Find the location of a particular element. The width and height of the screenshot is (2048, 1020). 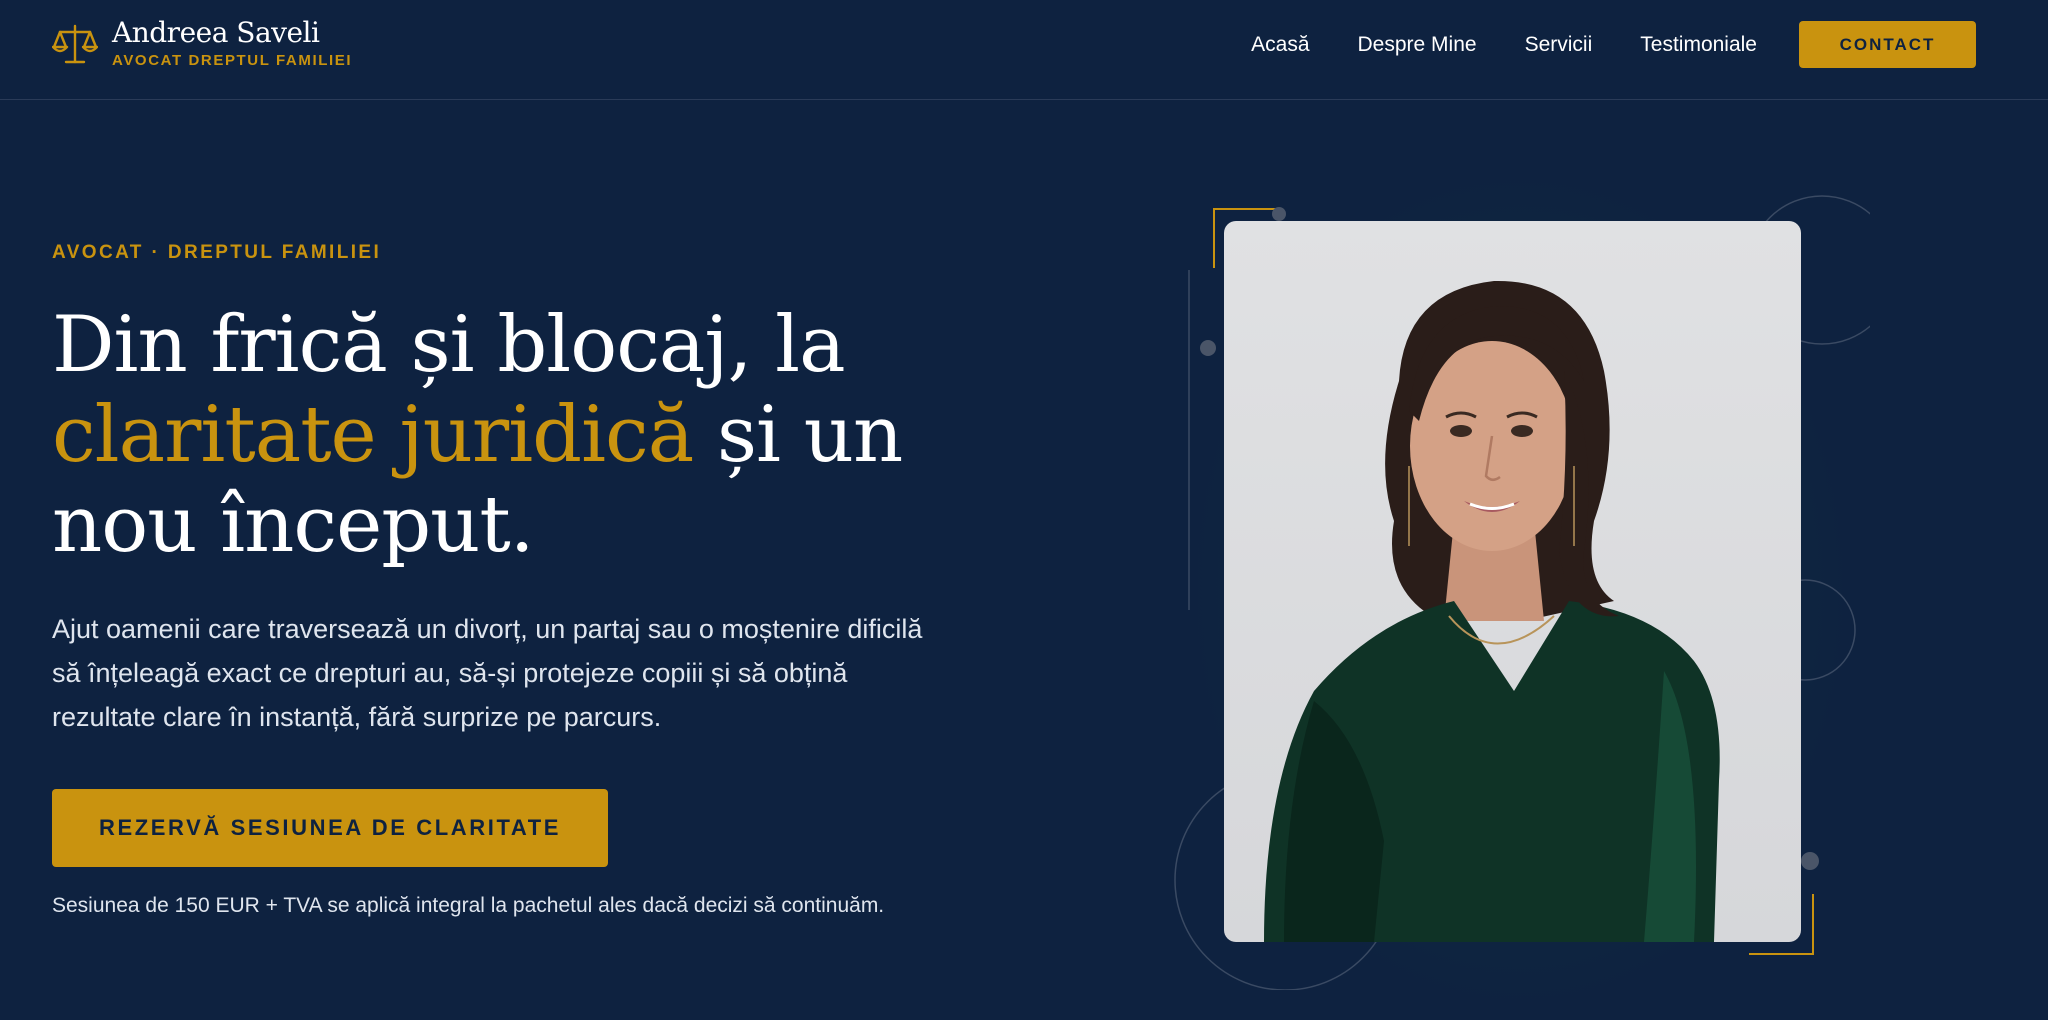

nav-link-acasa: Acasă is located at coordinates (1280, 45).